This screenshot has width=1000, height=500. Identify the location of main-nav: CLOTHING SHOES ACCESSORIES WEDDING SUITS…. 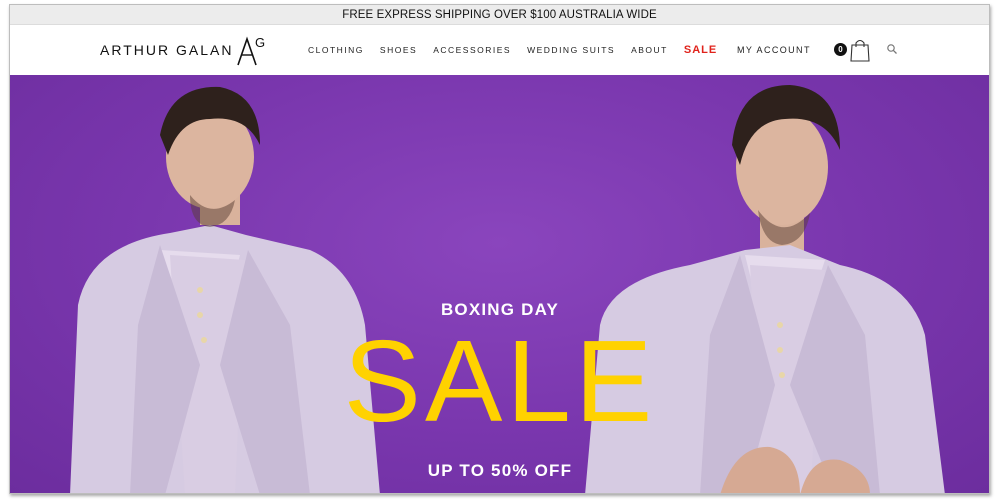
(520, 50).